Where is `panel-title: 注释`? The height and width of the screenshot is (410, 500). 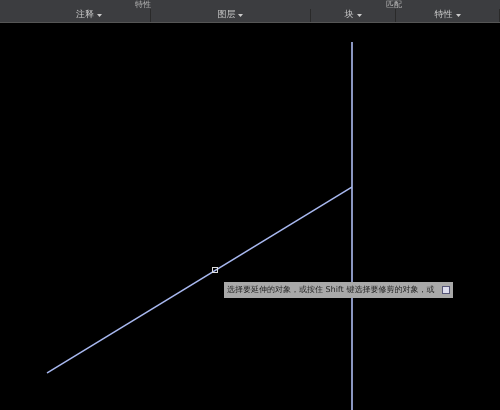
panel-title: 注释 is located at coordinates (85, 15).